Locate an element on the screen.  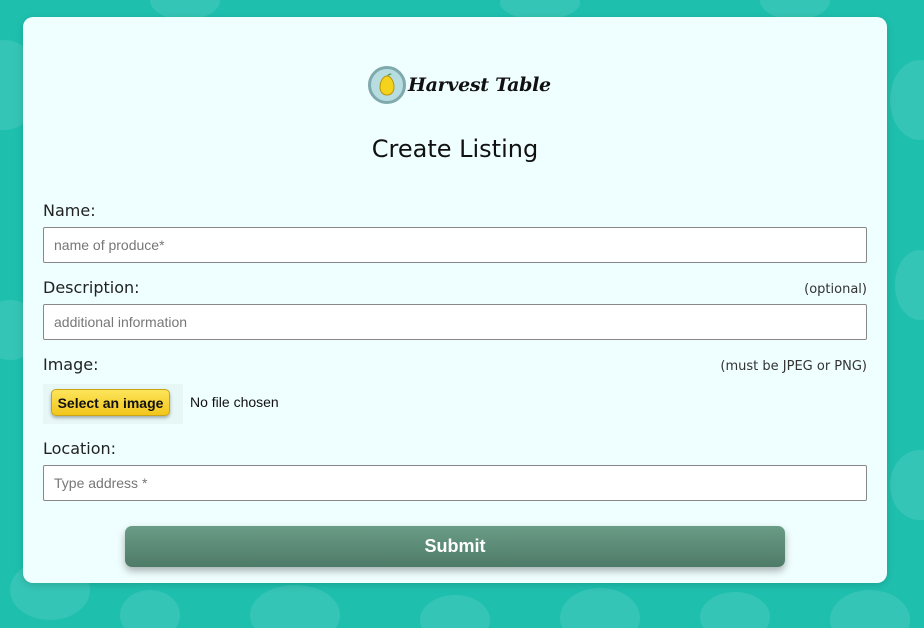
submit-button: Submit is located at coordinates (455, 546).